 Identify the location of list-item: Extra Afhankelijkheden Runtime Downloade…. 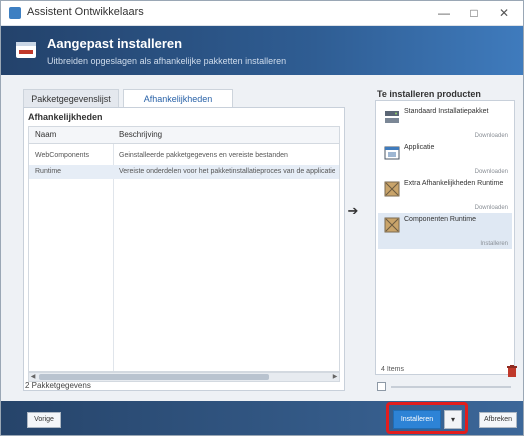
(445, 195).